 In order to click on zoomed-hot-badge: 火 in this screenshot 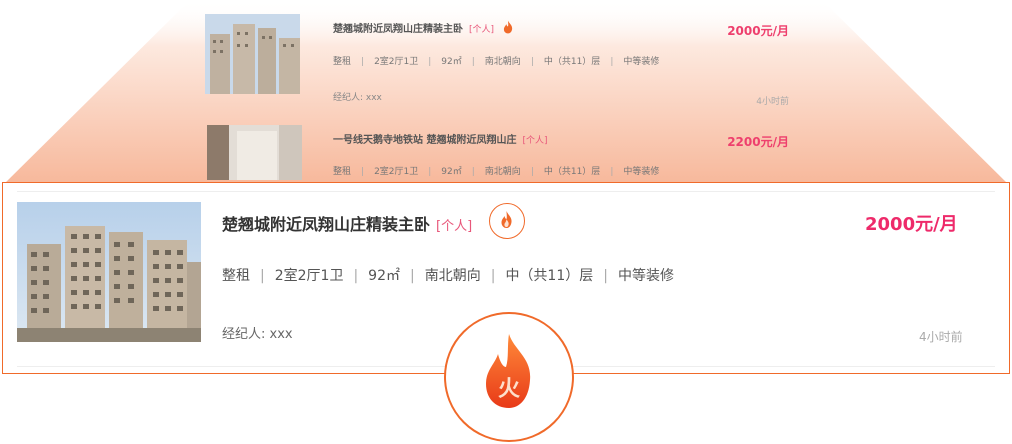, I will do `click(509, 377)`.